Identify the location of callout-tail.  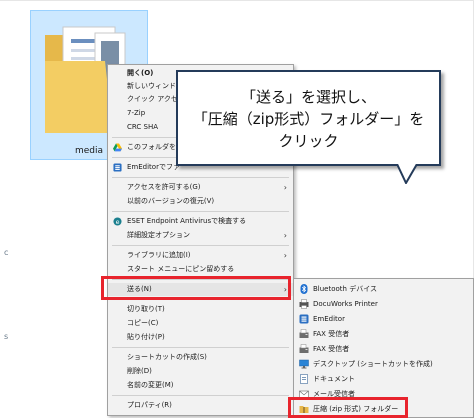
(407, 174).